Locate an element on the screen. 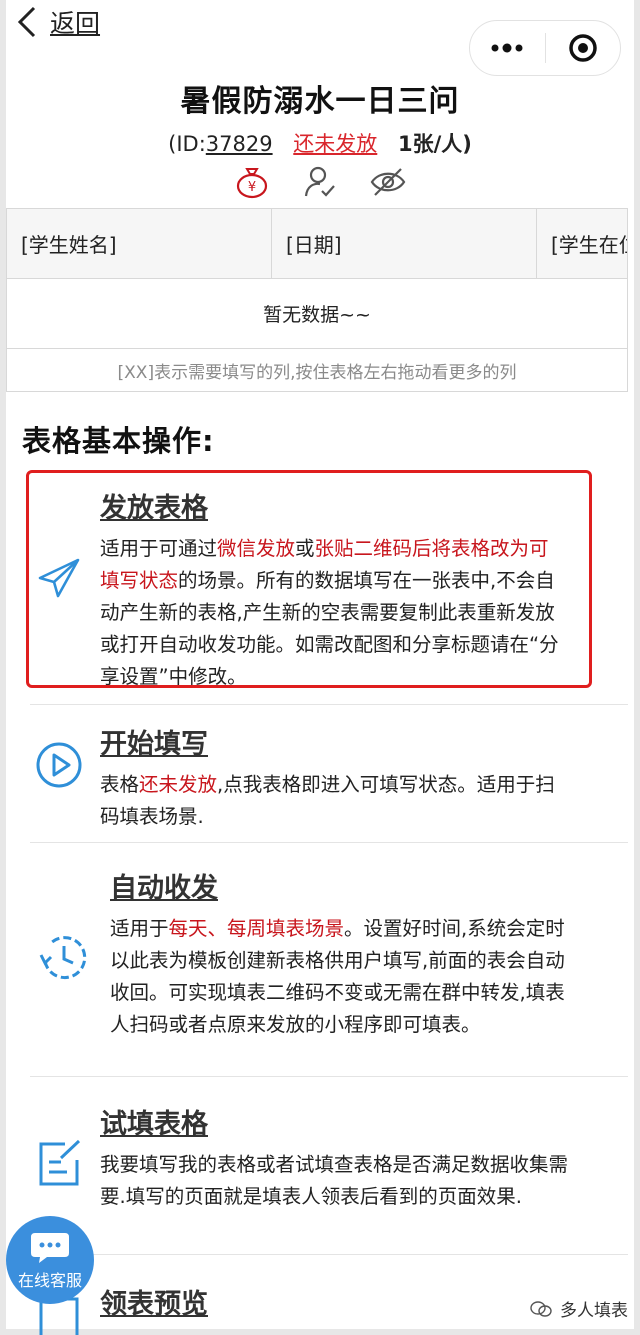  paper-plane-icon is located at coordinates (59, 579).